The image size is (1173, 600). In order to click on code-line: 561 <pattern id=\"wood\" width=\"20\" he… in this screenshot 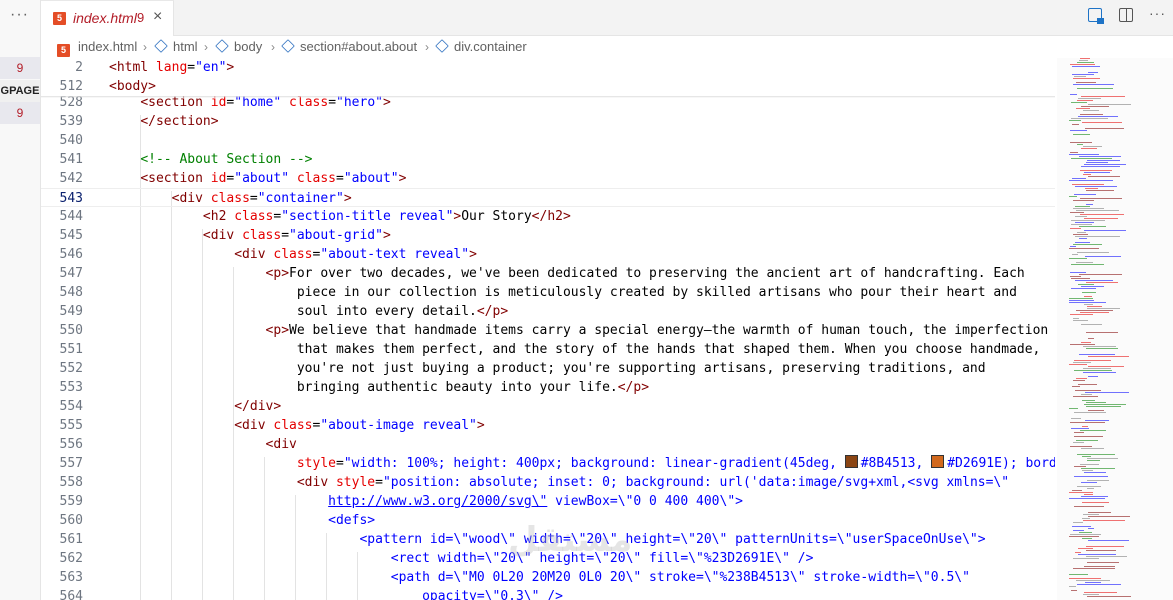, I will do `click(548, 539)`.